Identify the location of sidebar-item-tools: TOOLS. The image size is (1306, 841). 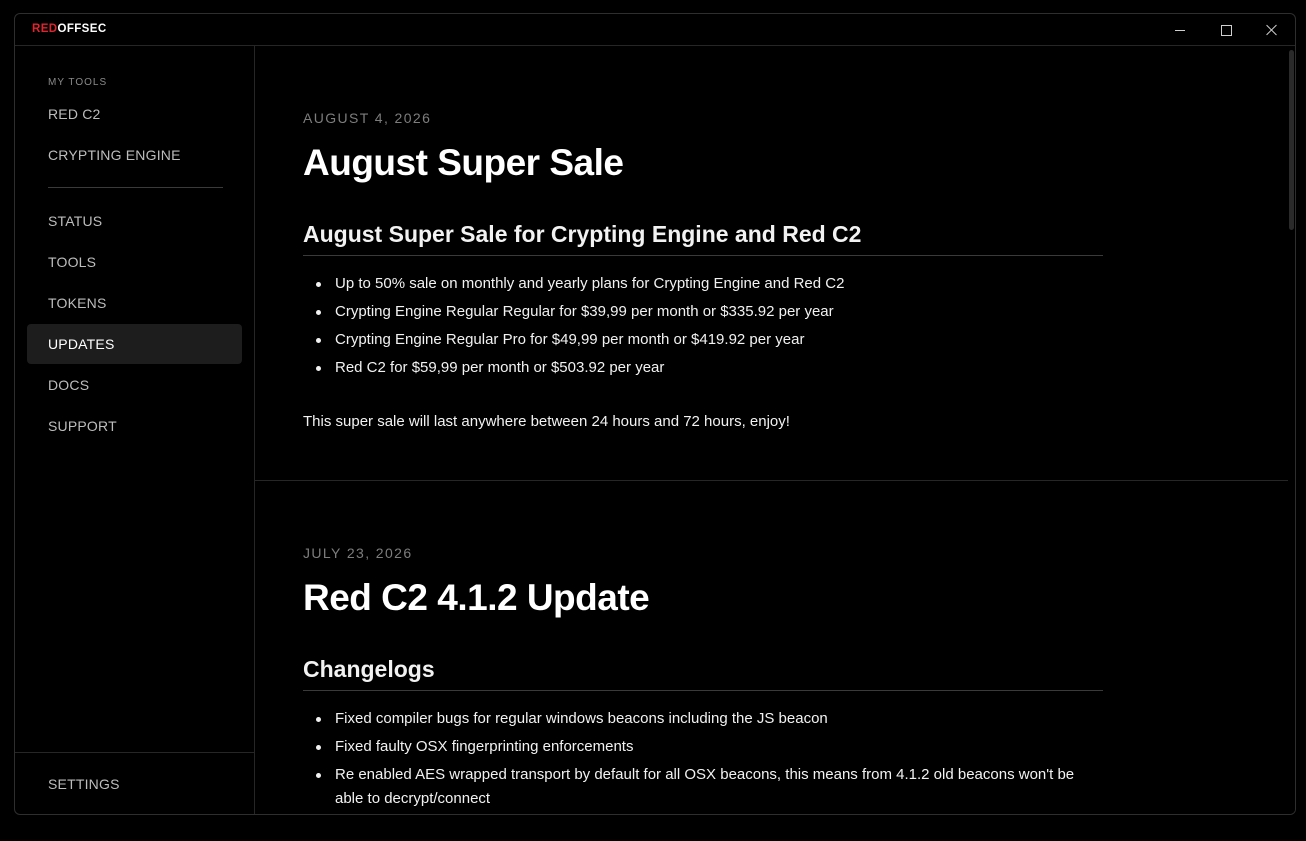
(134, 262).